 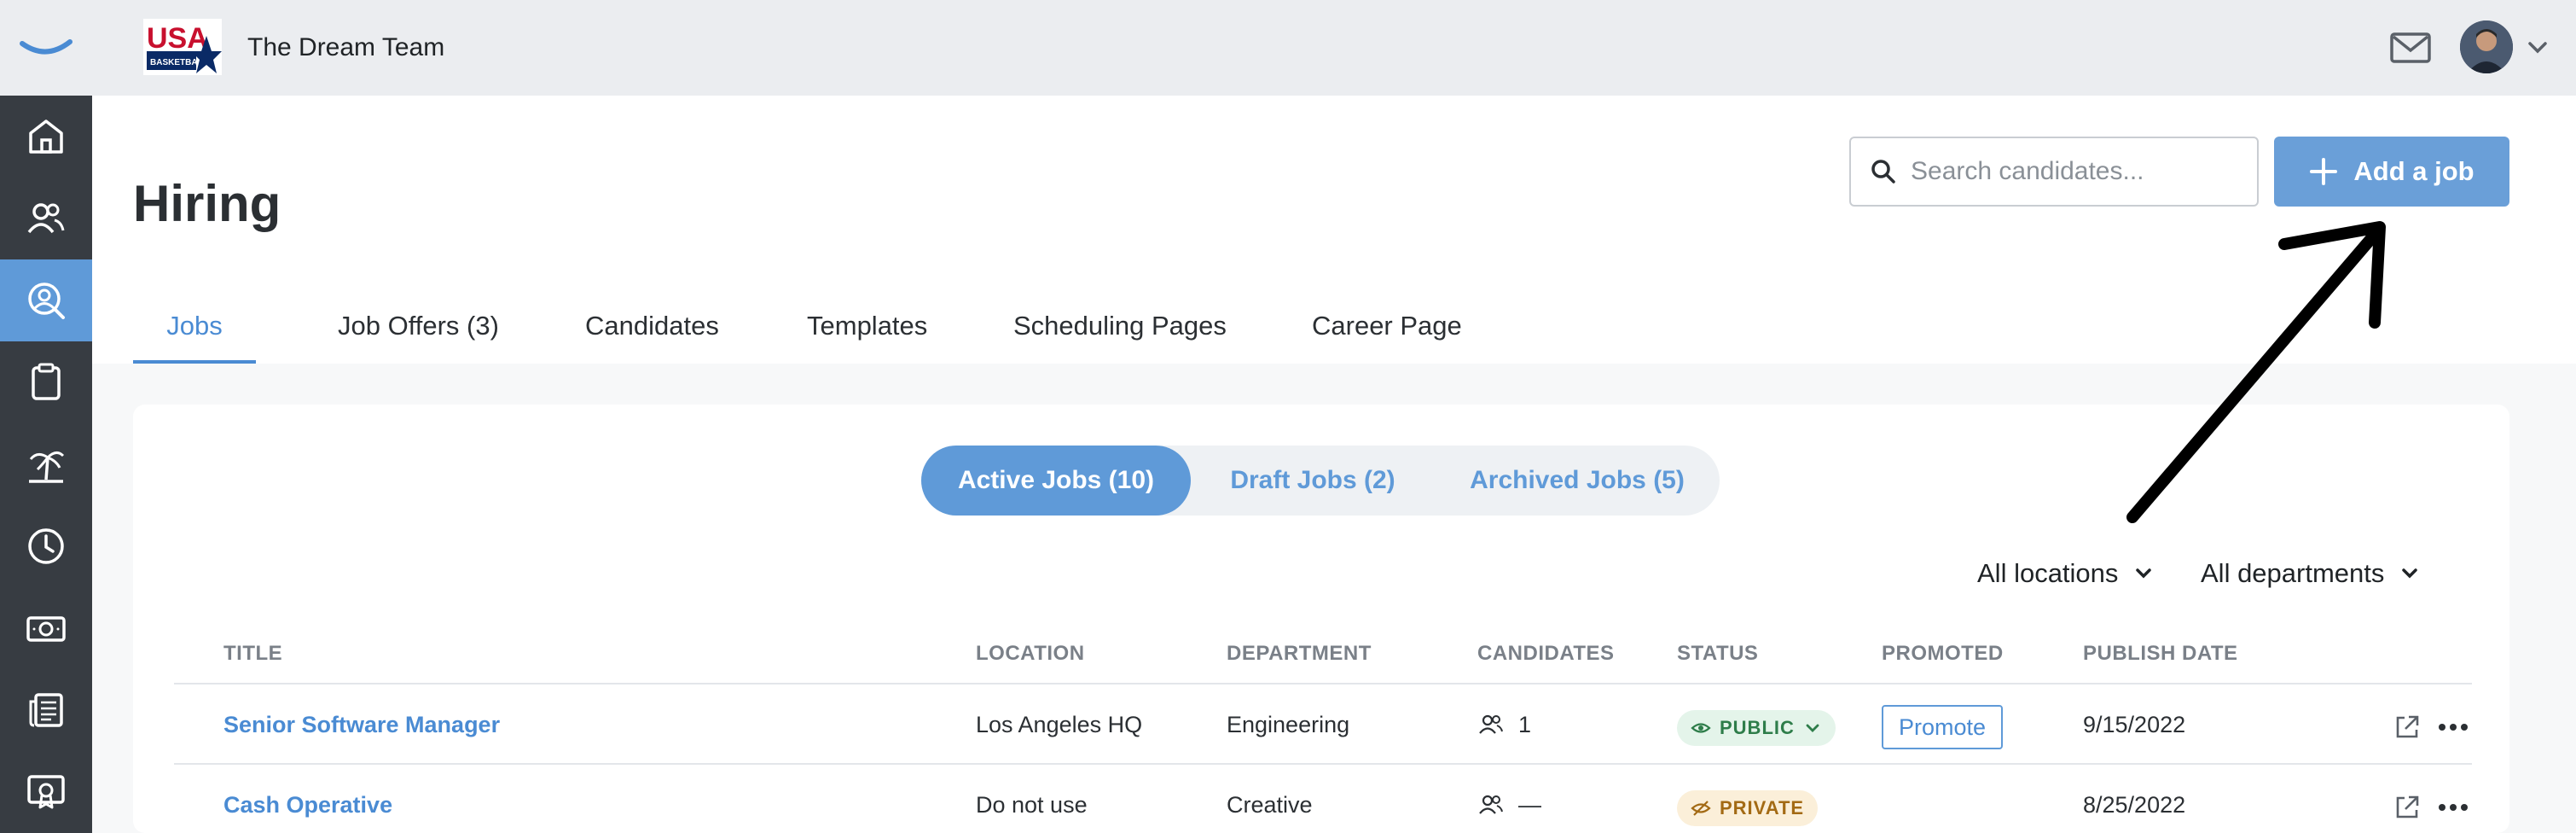 I want to click on smile-logo-icon, so click(x=46, y=48).